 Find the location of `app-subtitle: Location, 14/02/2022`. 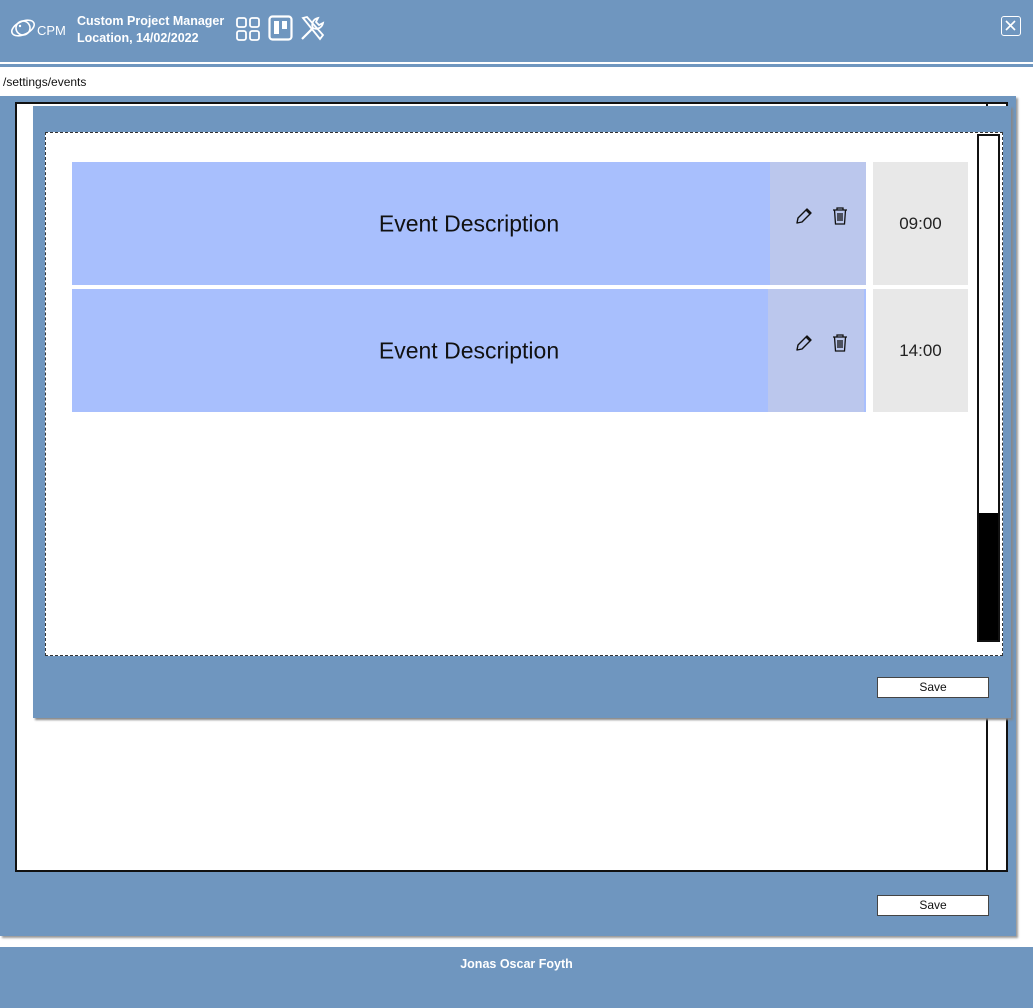

app-subtitle: Location, 14/02/2022 is located at coordinates (138, 38).